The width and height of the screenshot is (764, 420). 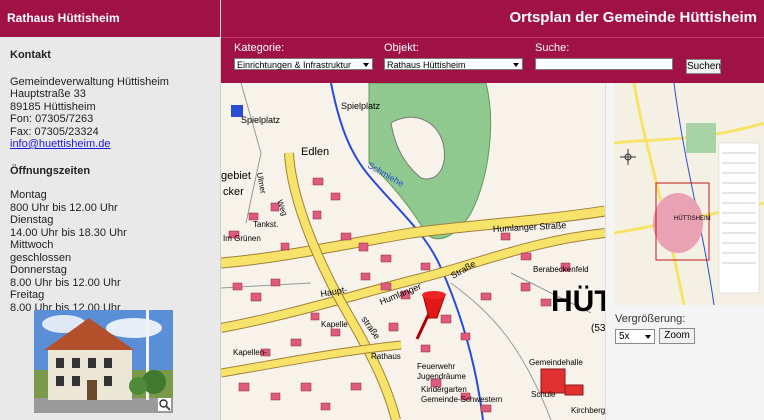 I want to click on email-link: info@huettisheim.de, so click(x=60, y=144).